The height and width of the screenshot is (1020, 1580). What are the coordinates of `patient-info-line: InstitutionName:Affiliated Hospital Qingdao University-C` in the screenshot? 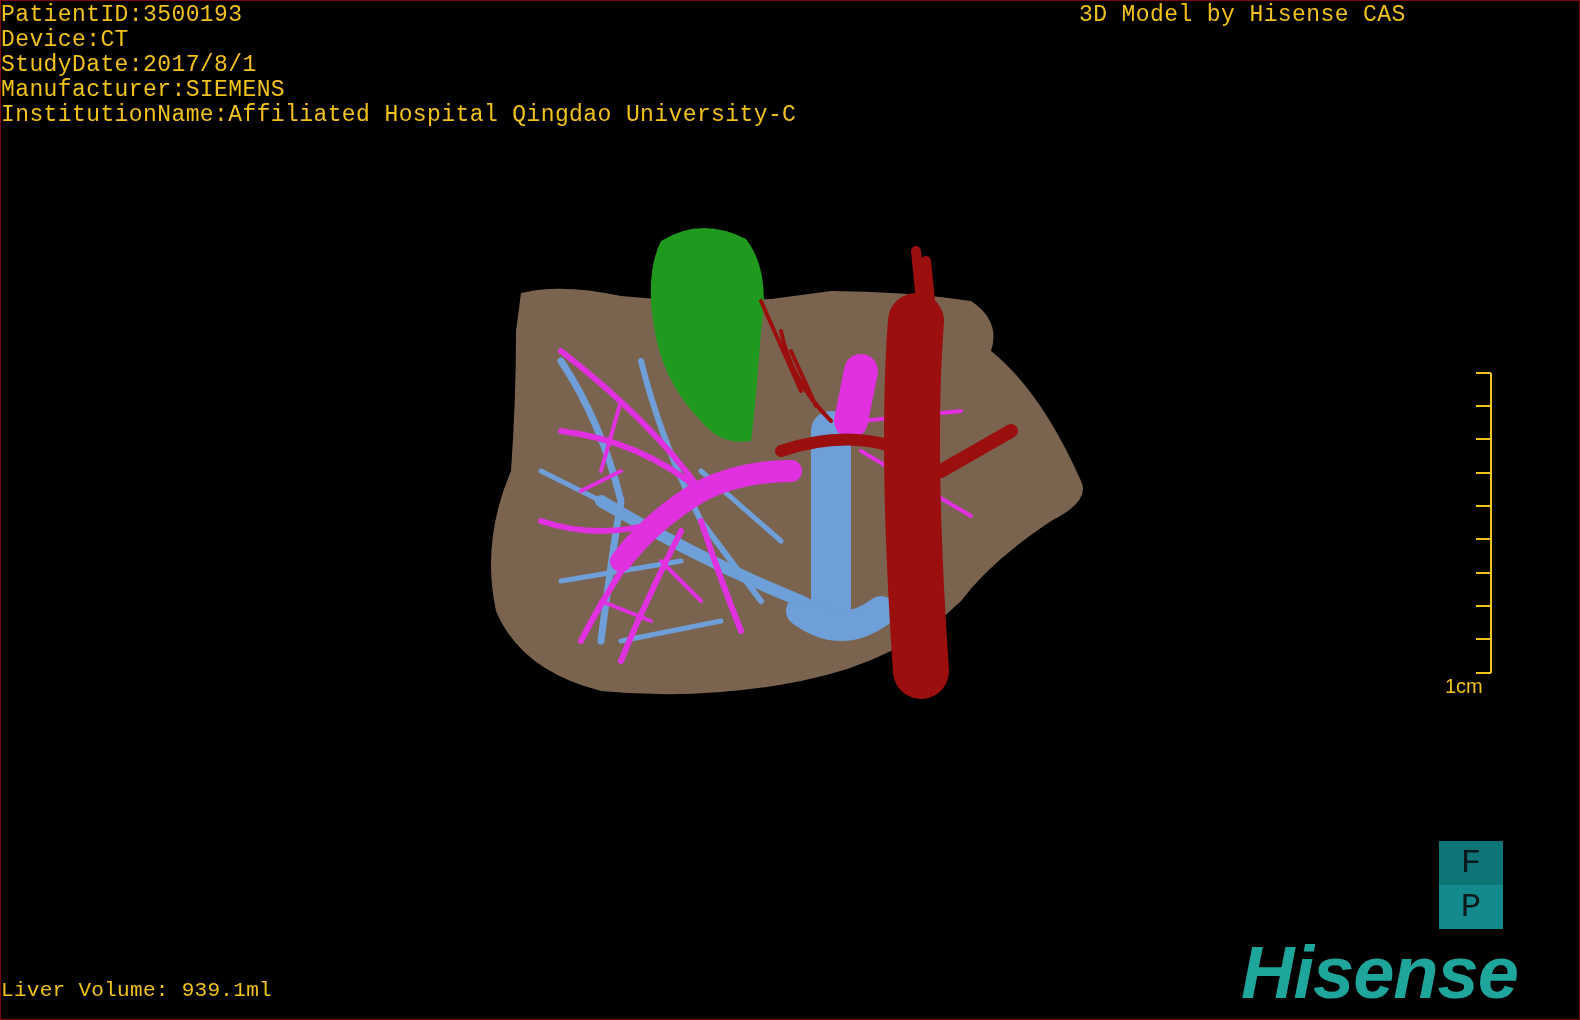 It's located at (399, 115).